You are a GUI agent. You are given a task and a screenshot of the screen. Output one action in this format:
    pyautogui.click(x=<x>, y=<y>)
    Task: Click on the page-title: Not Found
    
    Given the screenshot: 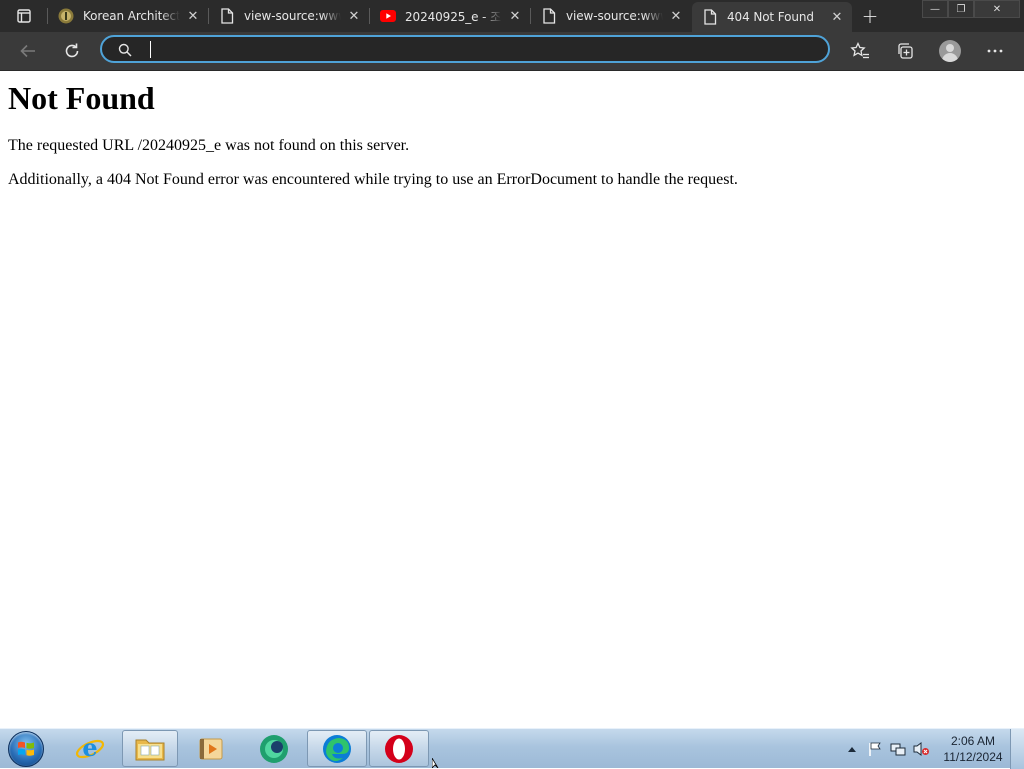 What is the action you would take?
    pyautogui.click(x=81, y=98)
    